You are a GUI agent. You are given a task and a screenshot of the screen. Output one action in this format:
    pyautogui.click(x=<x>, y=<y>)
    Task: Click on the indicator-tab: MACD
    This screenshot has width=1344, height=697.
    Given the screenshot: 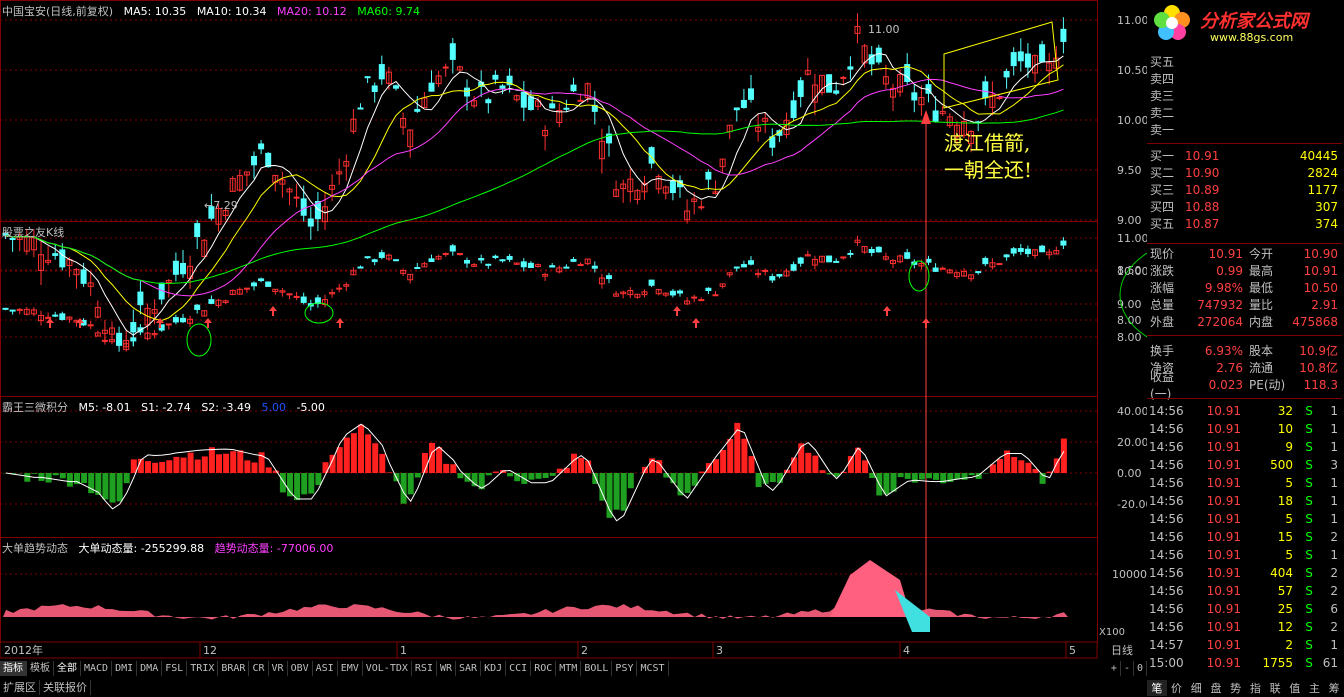 What is the action you would take?
    pyautogui.click(x=97, y=668)
    